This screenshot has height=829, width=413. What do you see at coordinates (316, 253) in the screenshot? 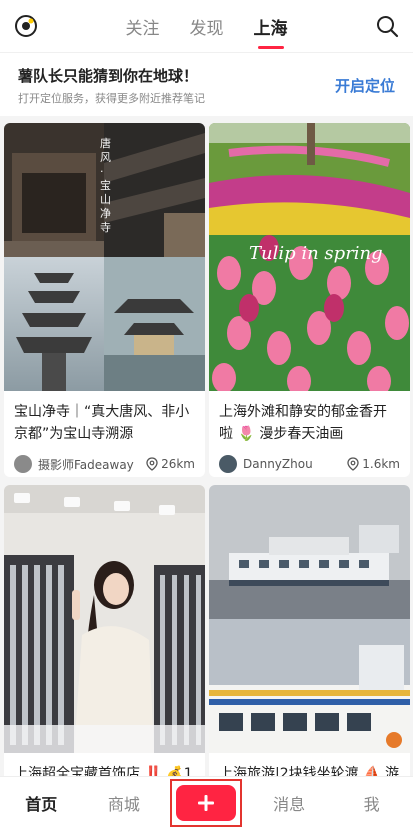
I see `card-overlay-text: Tulip in spring` at bounding box center [316, 253].